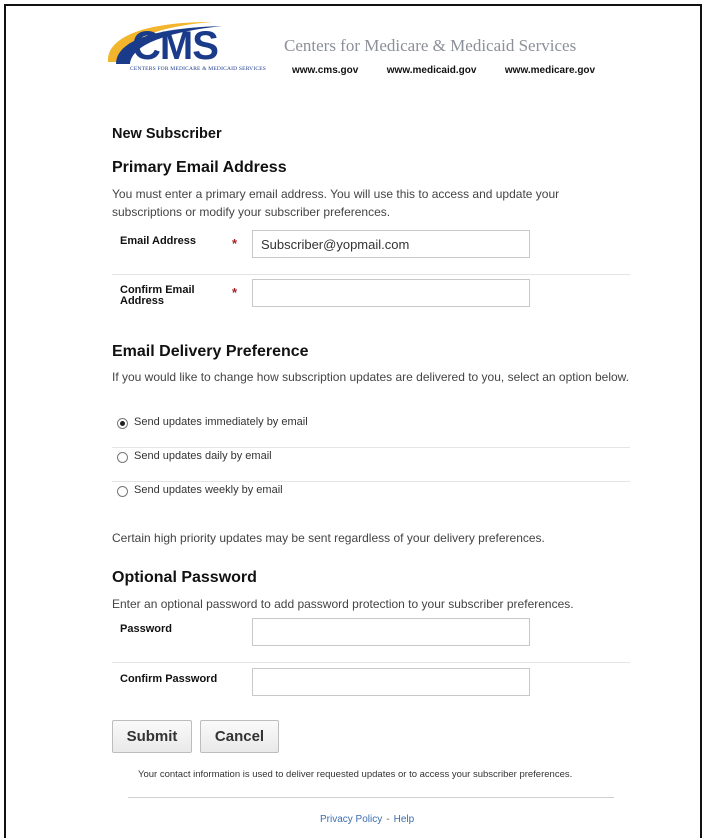 The image size is (708, 840). I want to click on footer-links: Privacy Policy - Help, so click(367, 819).